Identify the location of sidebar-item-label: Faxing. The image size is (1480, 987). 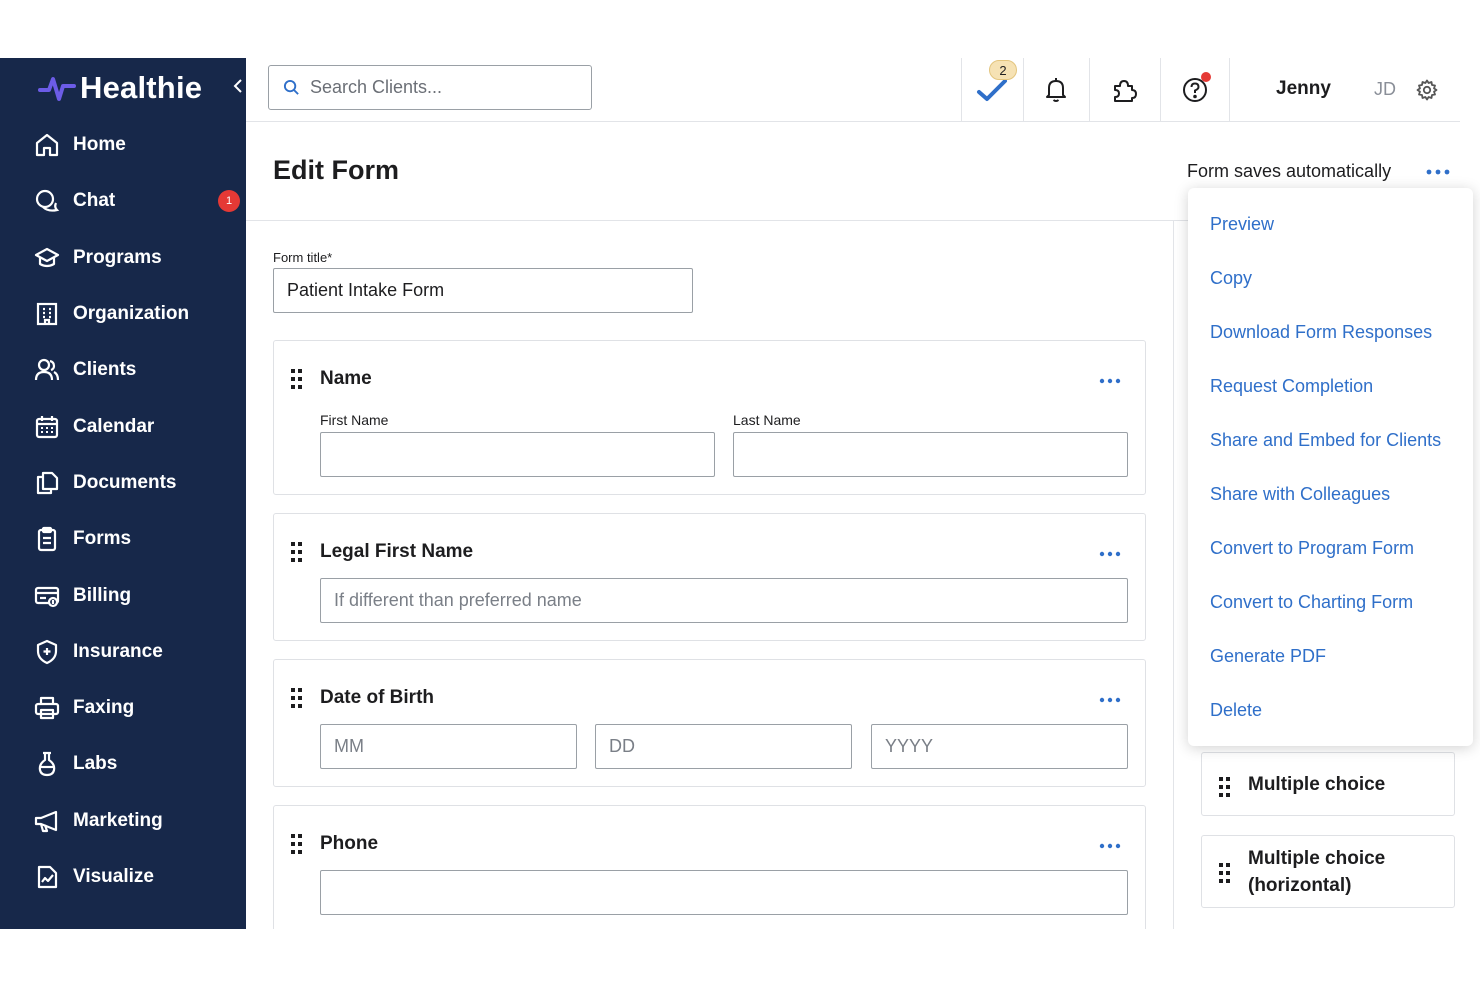
(104, 708).